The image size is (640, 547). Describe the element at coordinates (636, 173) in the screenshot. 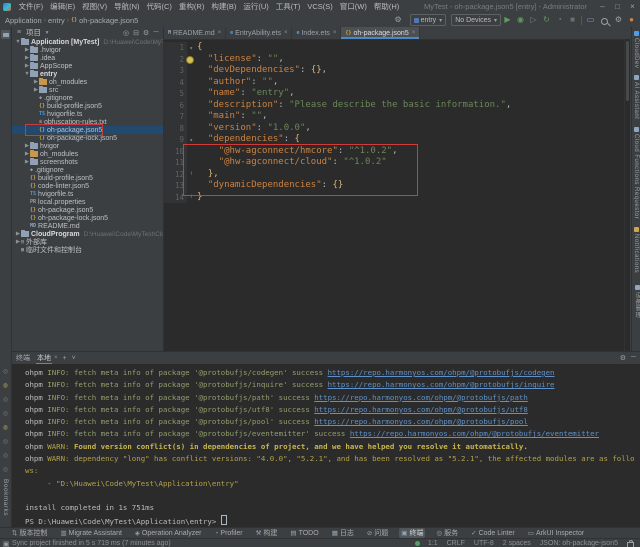

I see `tool-window-button-cloud-functions-requestor: Cloud Functions Requestor` at that location.